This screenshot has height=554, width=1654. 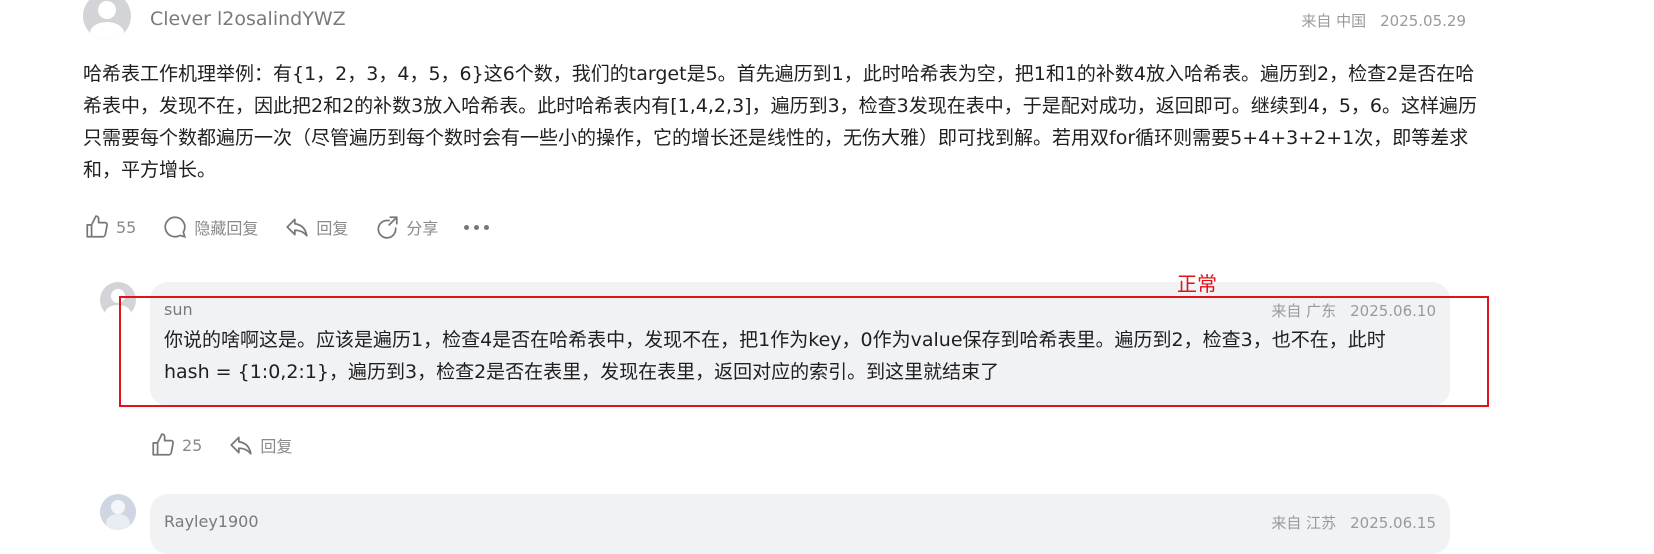 What do you see at coordinates (248, 19) in the screenshot?
I see `comment-username: Clever l2osalindYWZ` at bounding box center [248, 19].